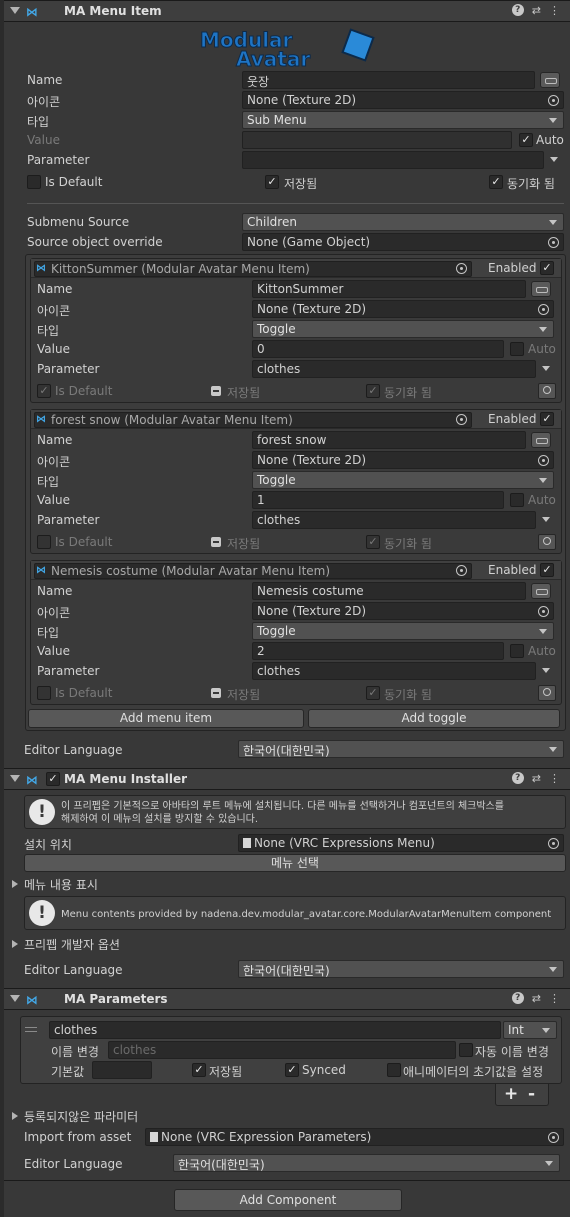 The height and width of the screenshot is (1217, 570). What do you see at coordinates (389, 591) in the screenshot?
I see `name-field: Nemesis costume` at bounding box center [389, 591].